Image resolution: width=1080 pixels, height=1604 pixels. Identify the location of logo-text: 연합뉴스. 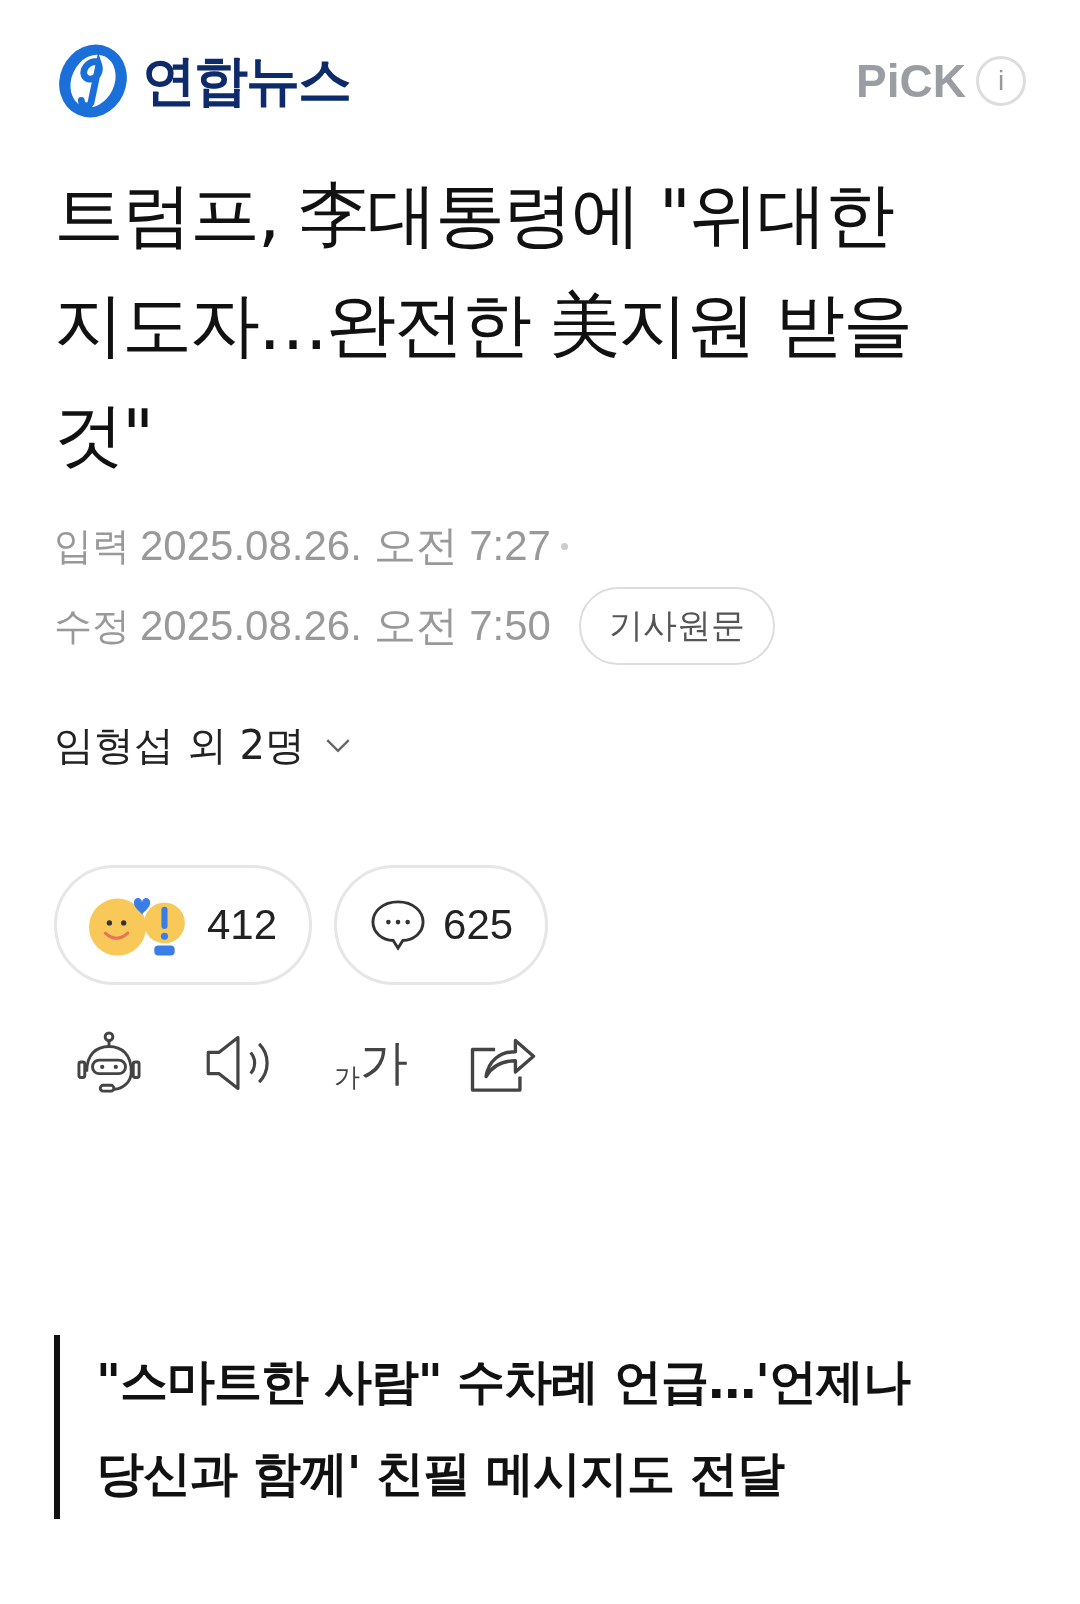
(246, 80).